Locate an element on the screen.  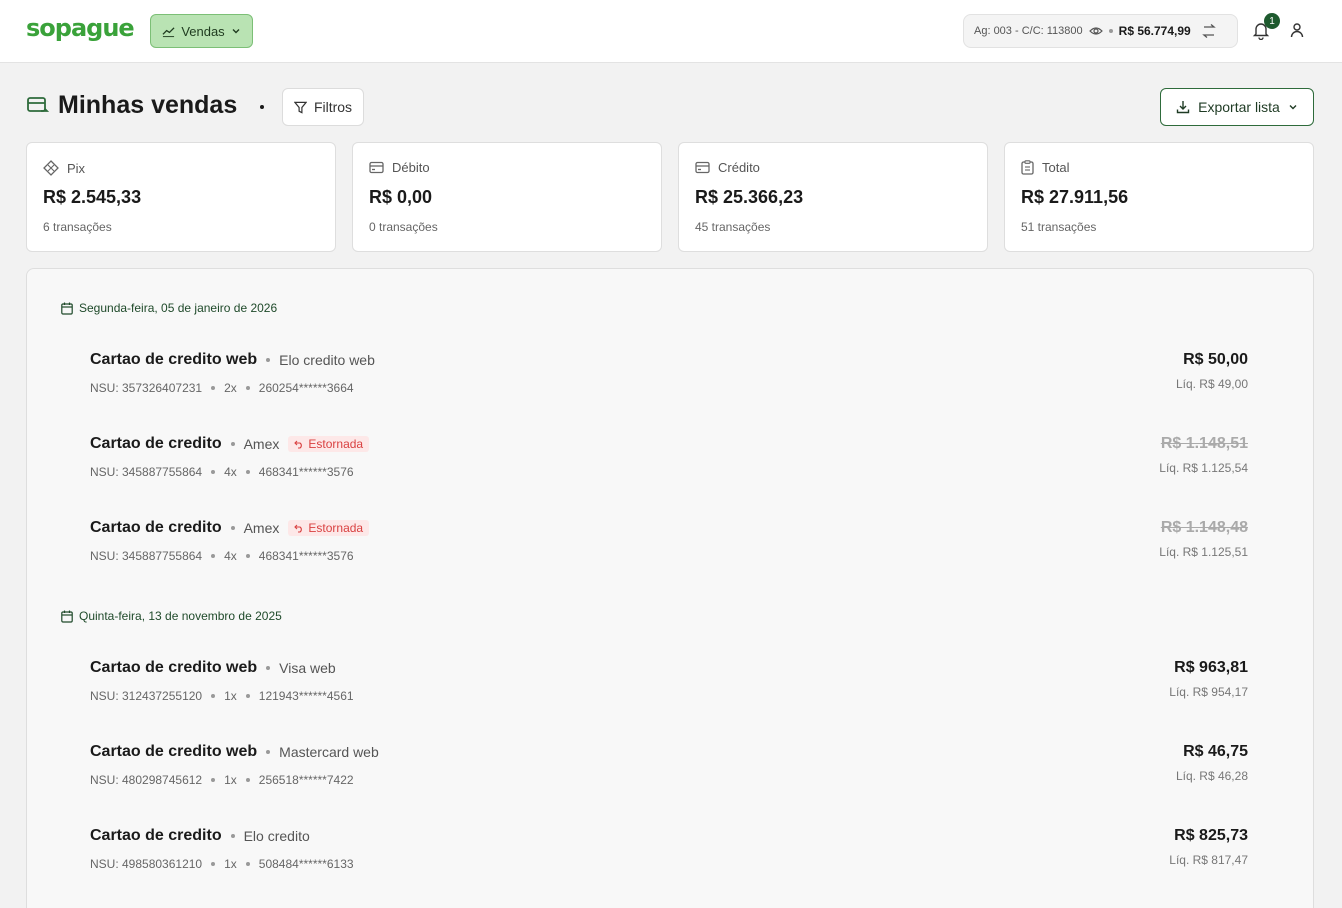
summary-card-credito: Crédito R$ 25.366,23 45 transações is located at coordinates (833, 197).